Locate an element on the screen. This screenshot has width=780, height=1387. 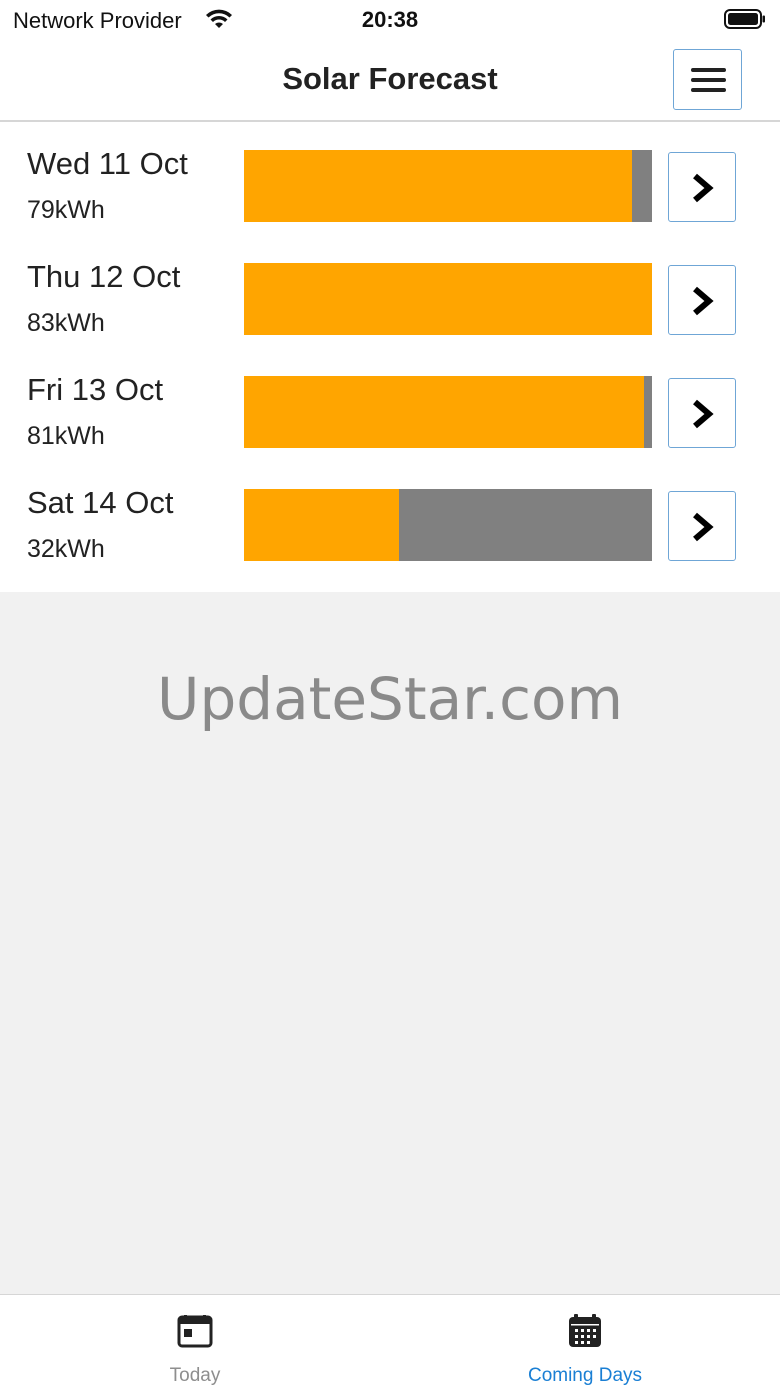
forecast-row: Wed 11 Oct 79kWh is located at coordinates (390, 178).